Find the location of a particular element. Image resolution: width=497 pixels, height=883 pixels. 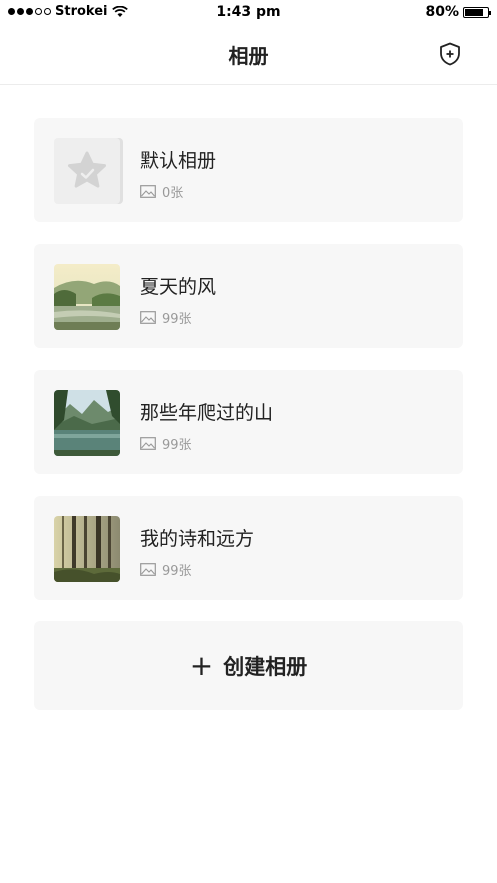

album-count: 0张 is located at coordinates (161, 191).